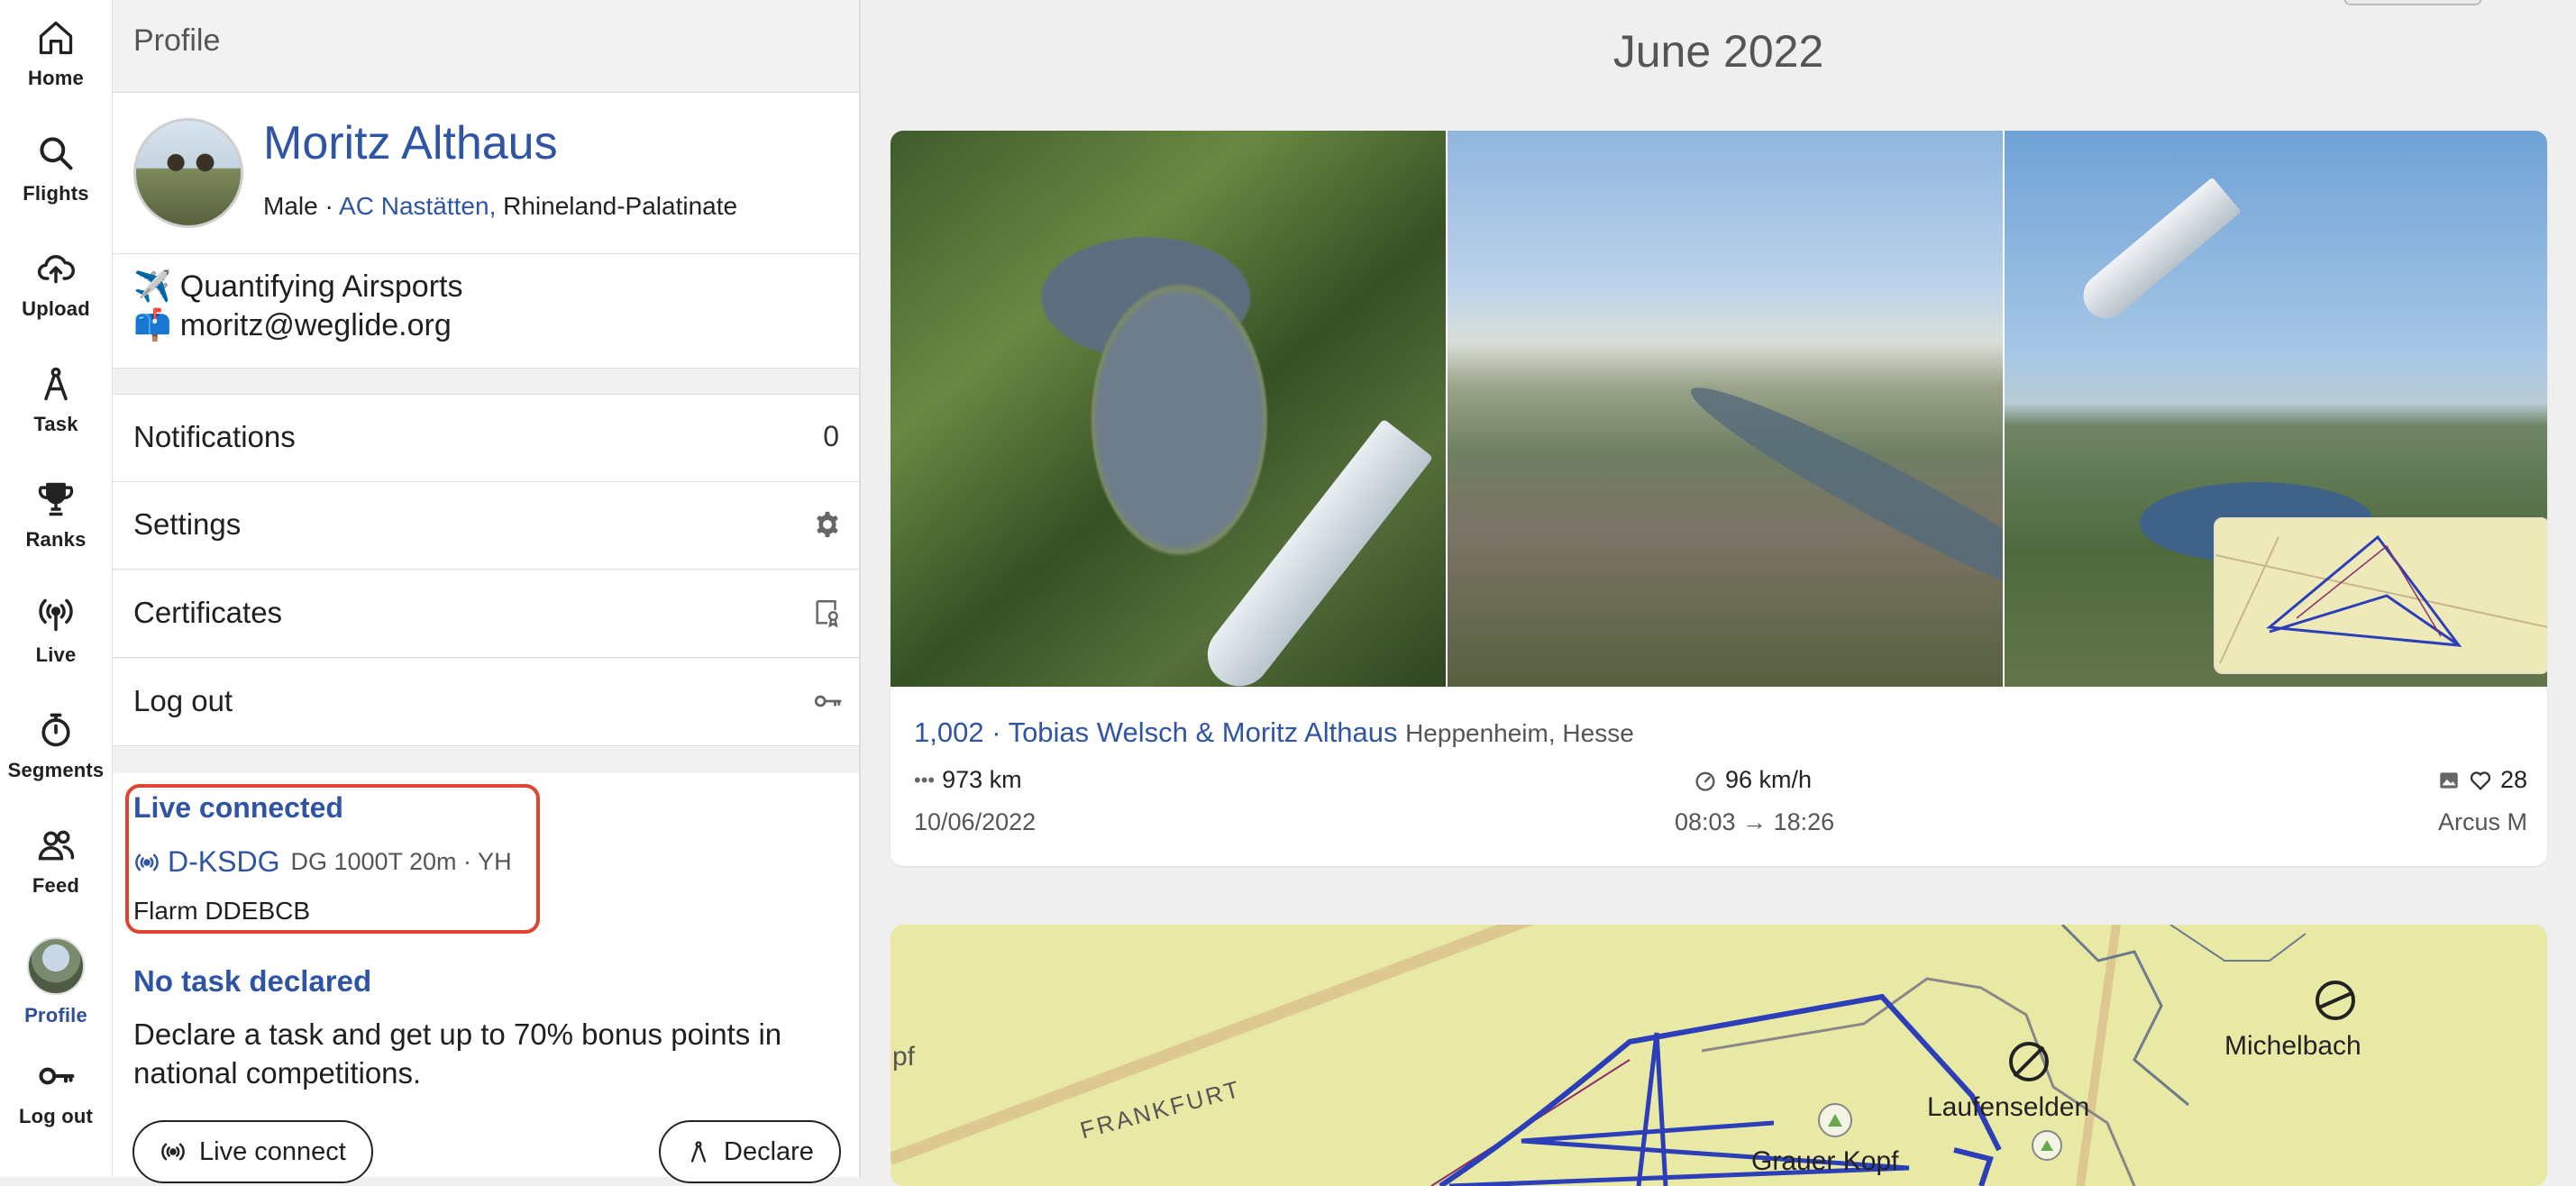  Describe the element at coordinates (982, 779) in the screenshot. I see `distance-value: 973 km` at that location.